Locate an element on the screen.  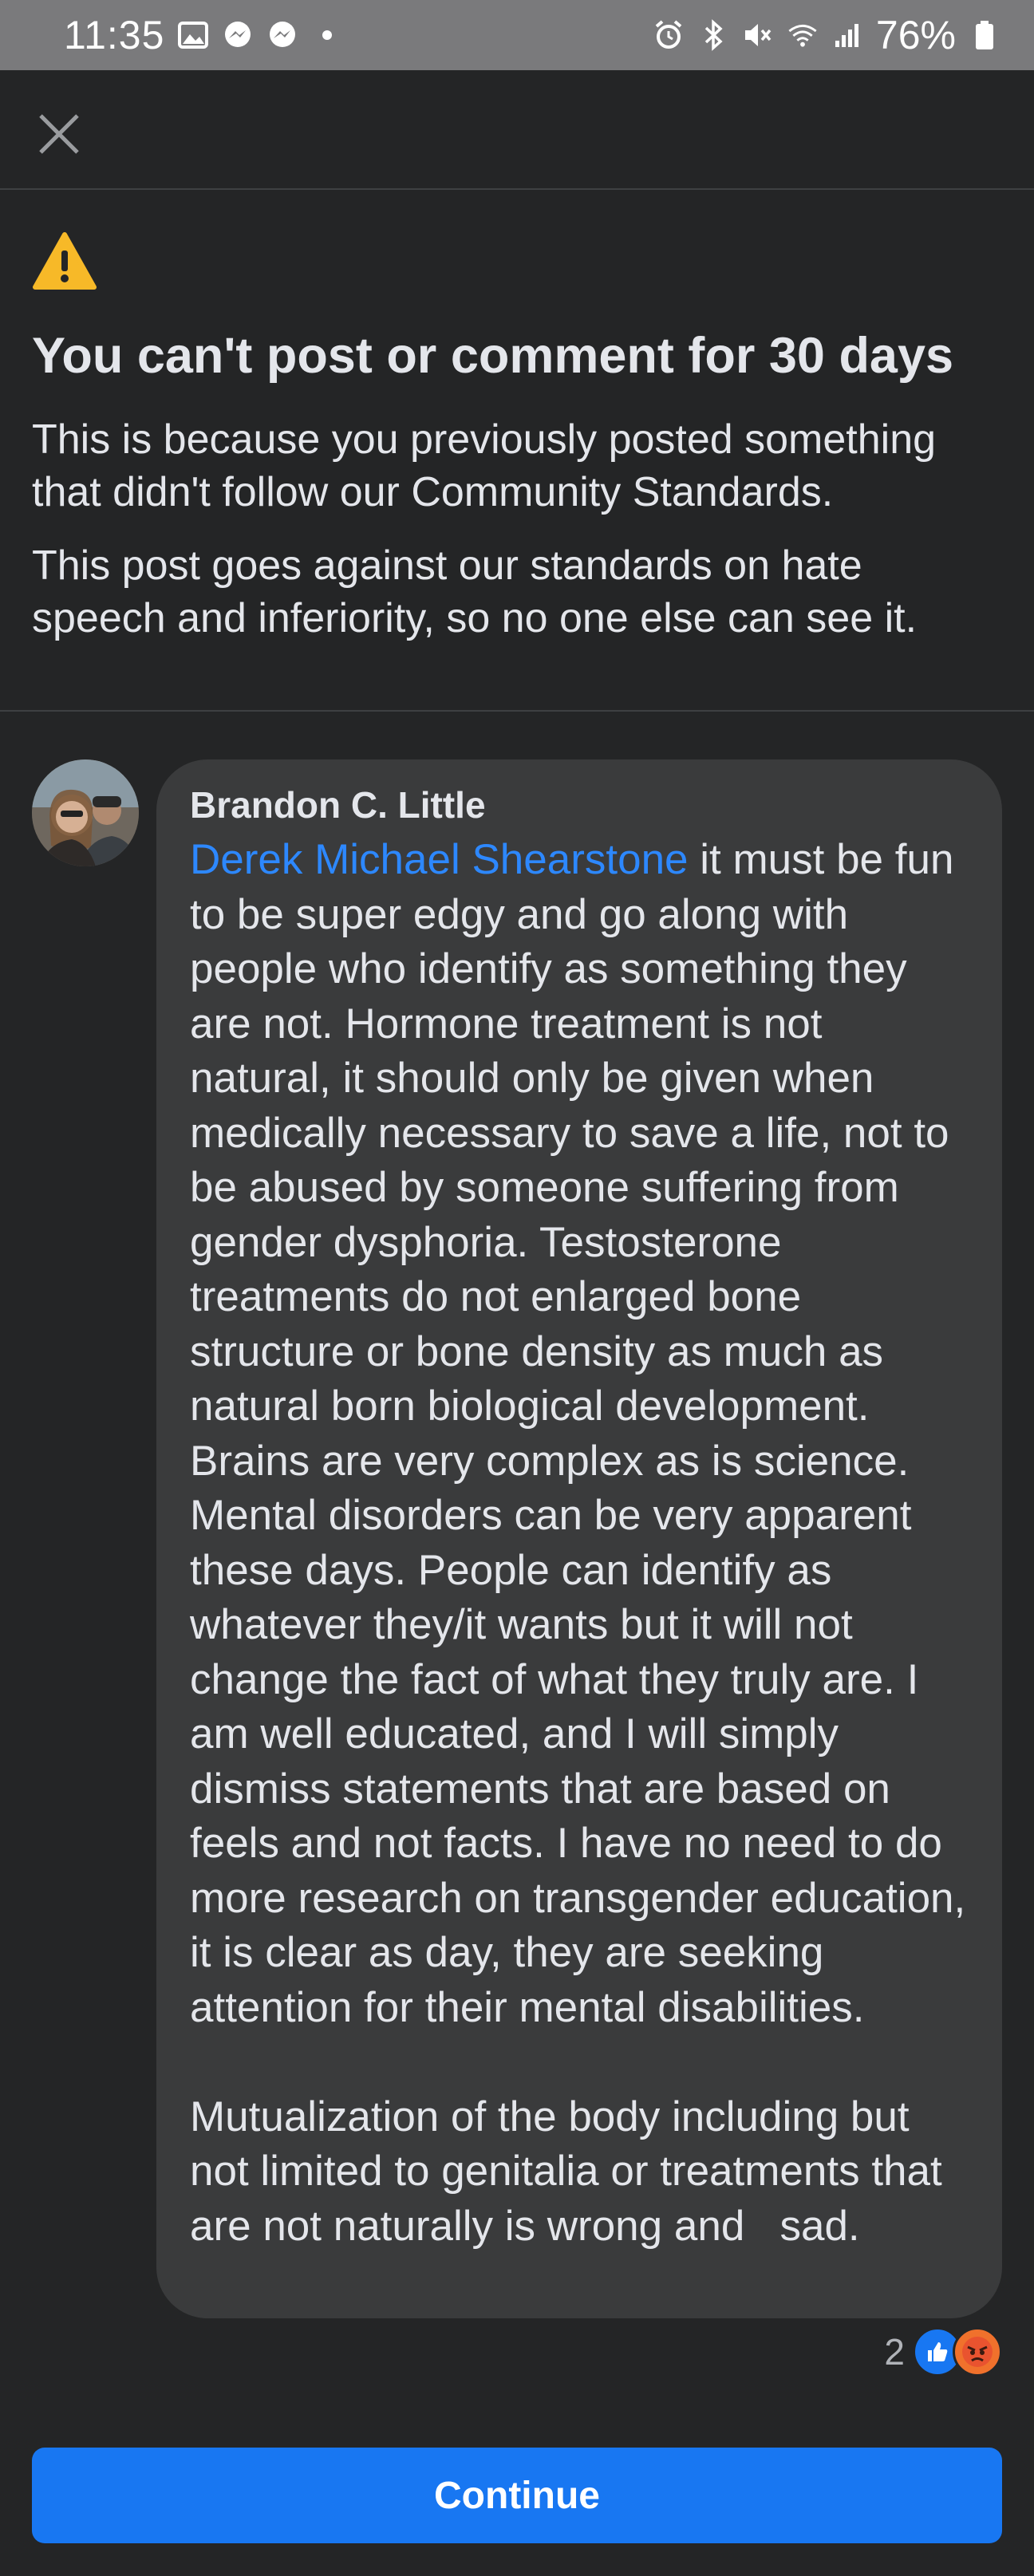
notice-title: You can't post or comment for 30 days is located at coordinates (493, 356).